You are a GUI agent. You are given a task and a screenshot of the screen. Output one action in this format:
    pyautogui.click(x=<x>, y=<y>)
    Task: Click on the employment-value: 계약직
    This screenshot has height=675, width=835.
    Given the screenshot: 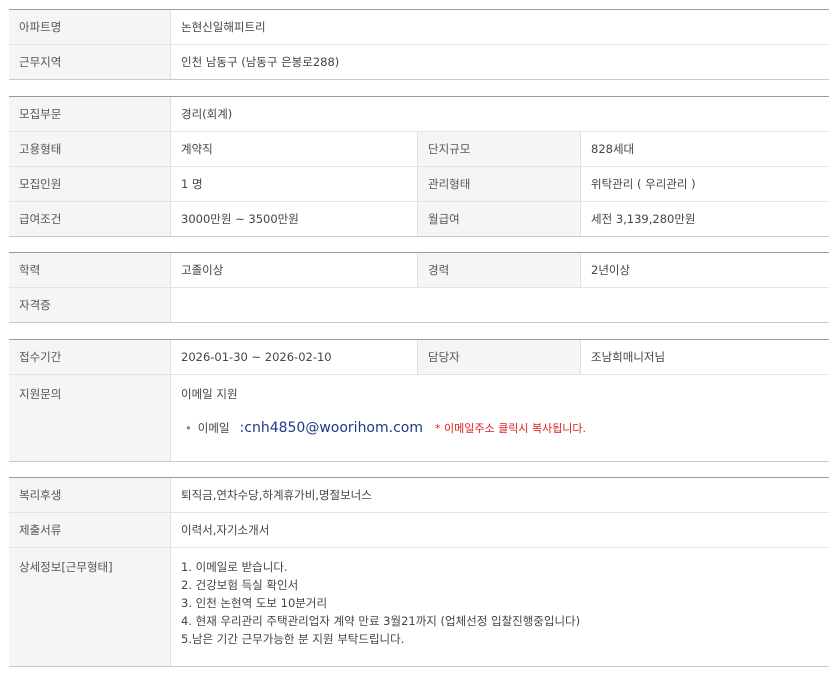 What is the action you would take?
    pyautogui.click(x=294, y=149)
    